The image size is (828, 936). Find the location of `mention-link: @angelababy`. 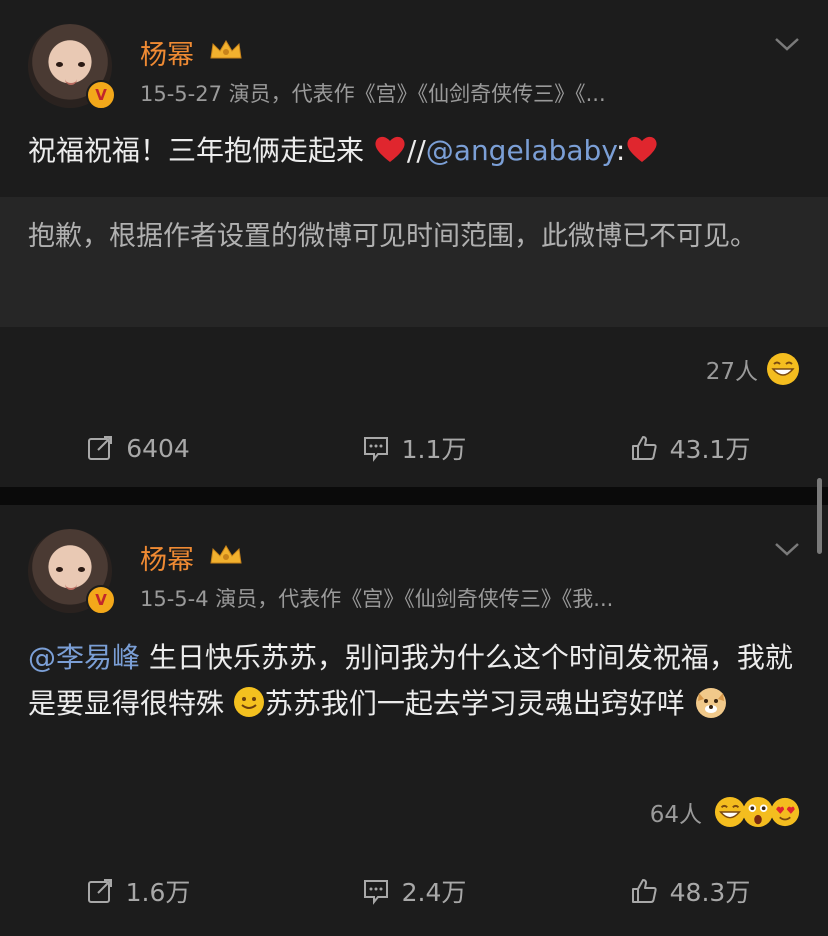

mention-link: @angelababy is located at coordinates (521, 150).